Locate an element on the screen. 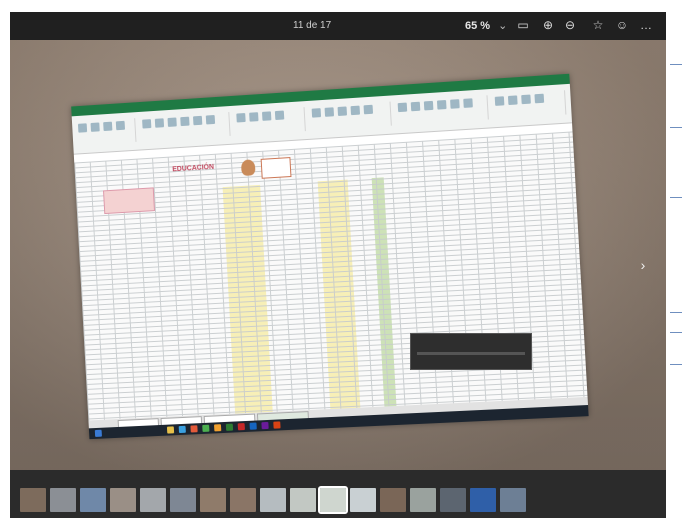  zoom-out-icon: ⊖ is located at coordinates (570, 25).